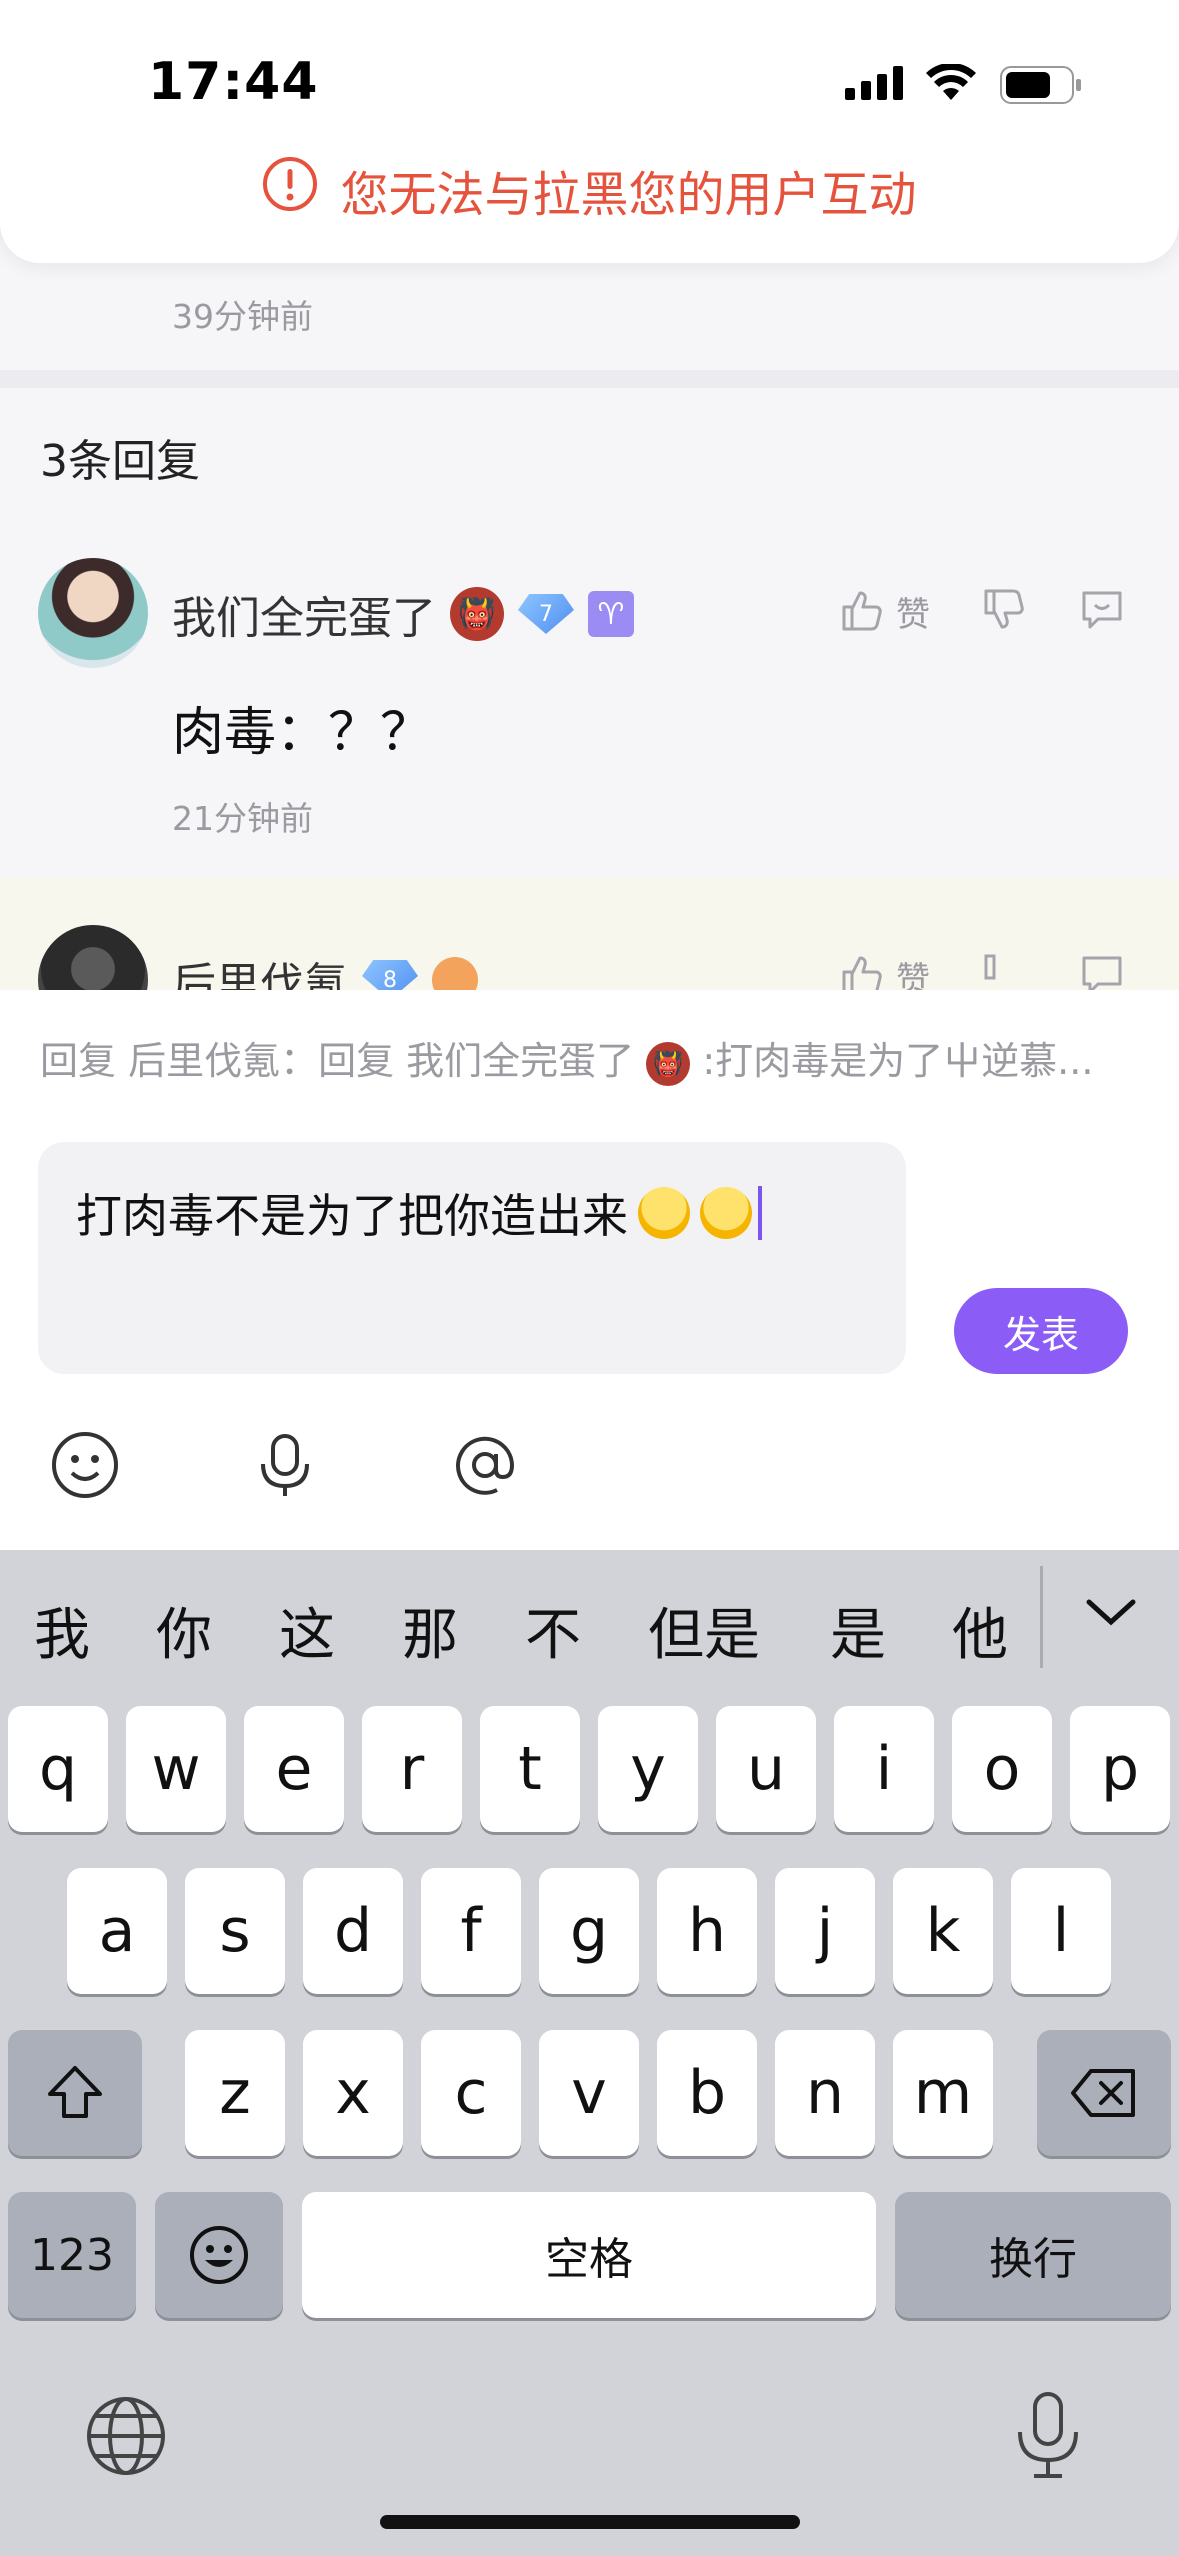 This screenshot has height=2556, width=1179. What do you see at coordinates (233, 82) in the screenshot?
I see `status-time: 17:44` at bounding box center [233, 82].